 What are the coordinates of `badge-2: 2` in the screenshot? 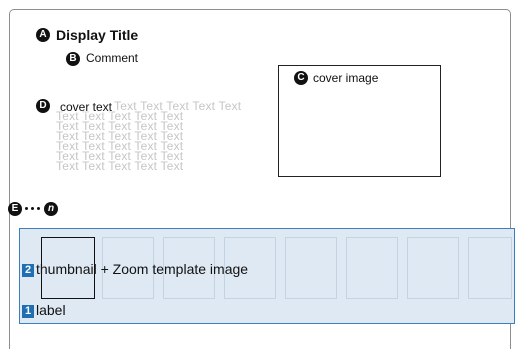 It's located at (28, 270).